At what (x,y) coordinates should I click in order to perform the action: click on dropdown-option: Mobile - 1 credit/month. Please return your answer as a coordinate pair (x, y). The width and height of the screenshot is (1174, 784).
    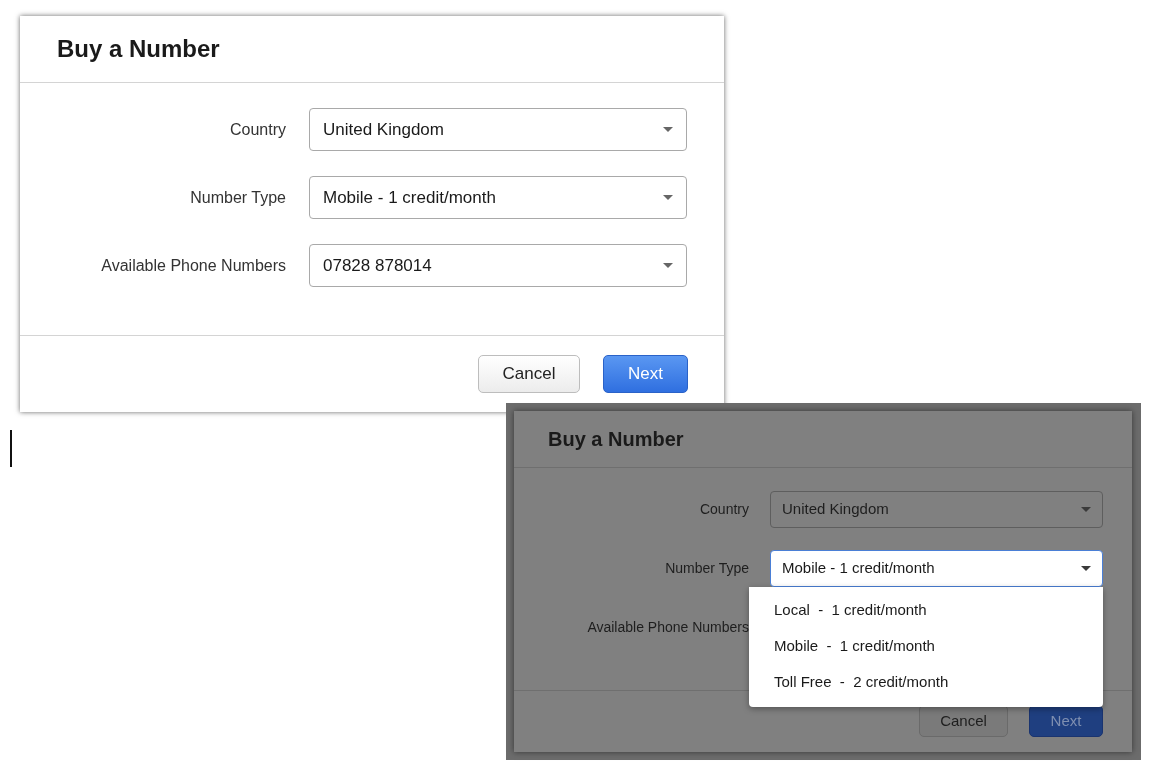
    Looking at the image, I should click on (926, 646).